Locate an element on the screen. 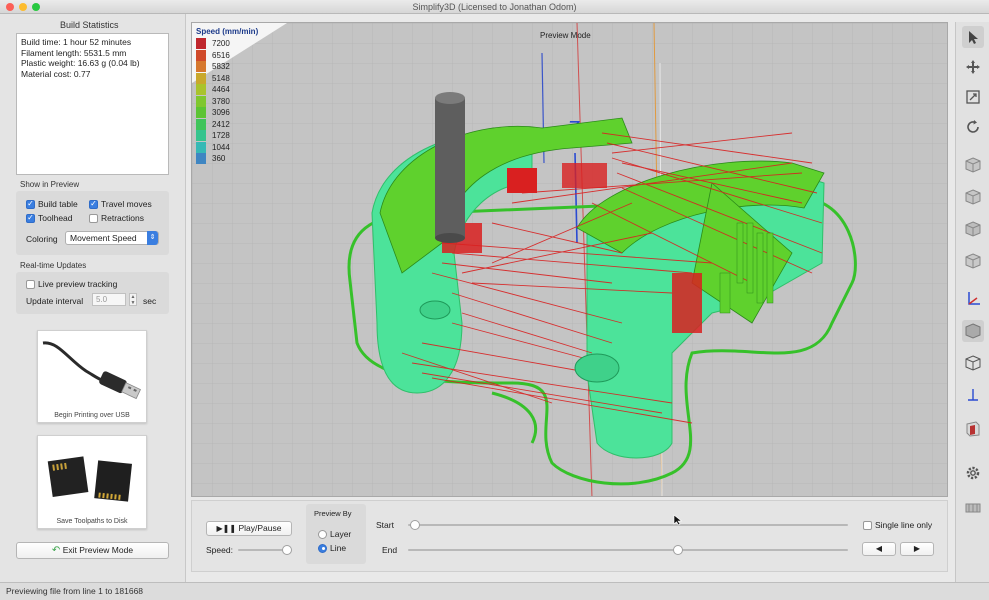 The width and height of the screenshot is (989, 600). scale-icon is located at coordinates (973, 97).